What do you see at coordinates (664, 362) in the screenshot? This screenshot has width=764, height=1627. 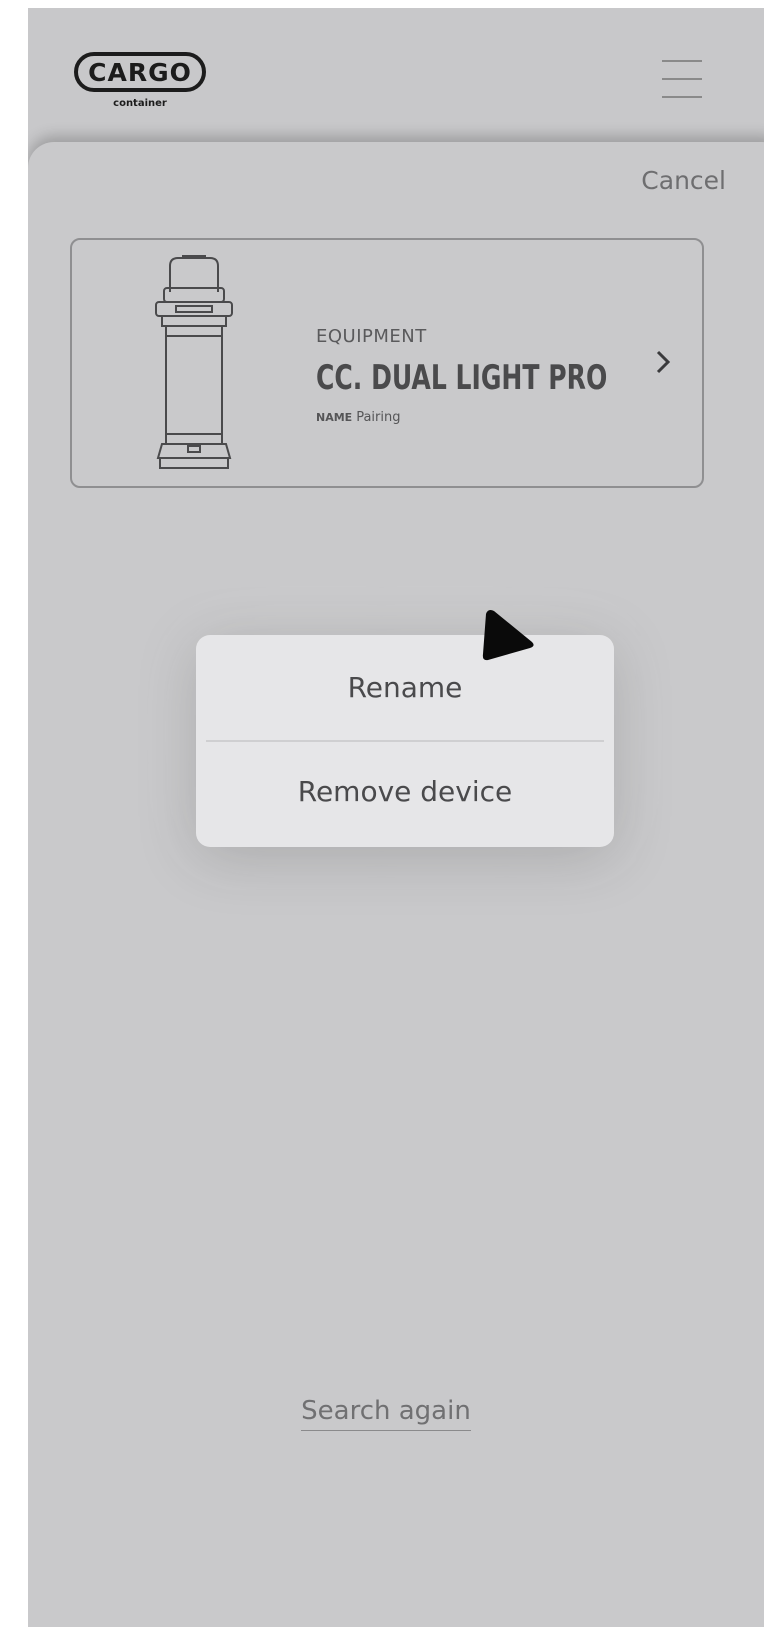 I see `chevron-right-icon` at bounding box center [664, 362].